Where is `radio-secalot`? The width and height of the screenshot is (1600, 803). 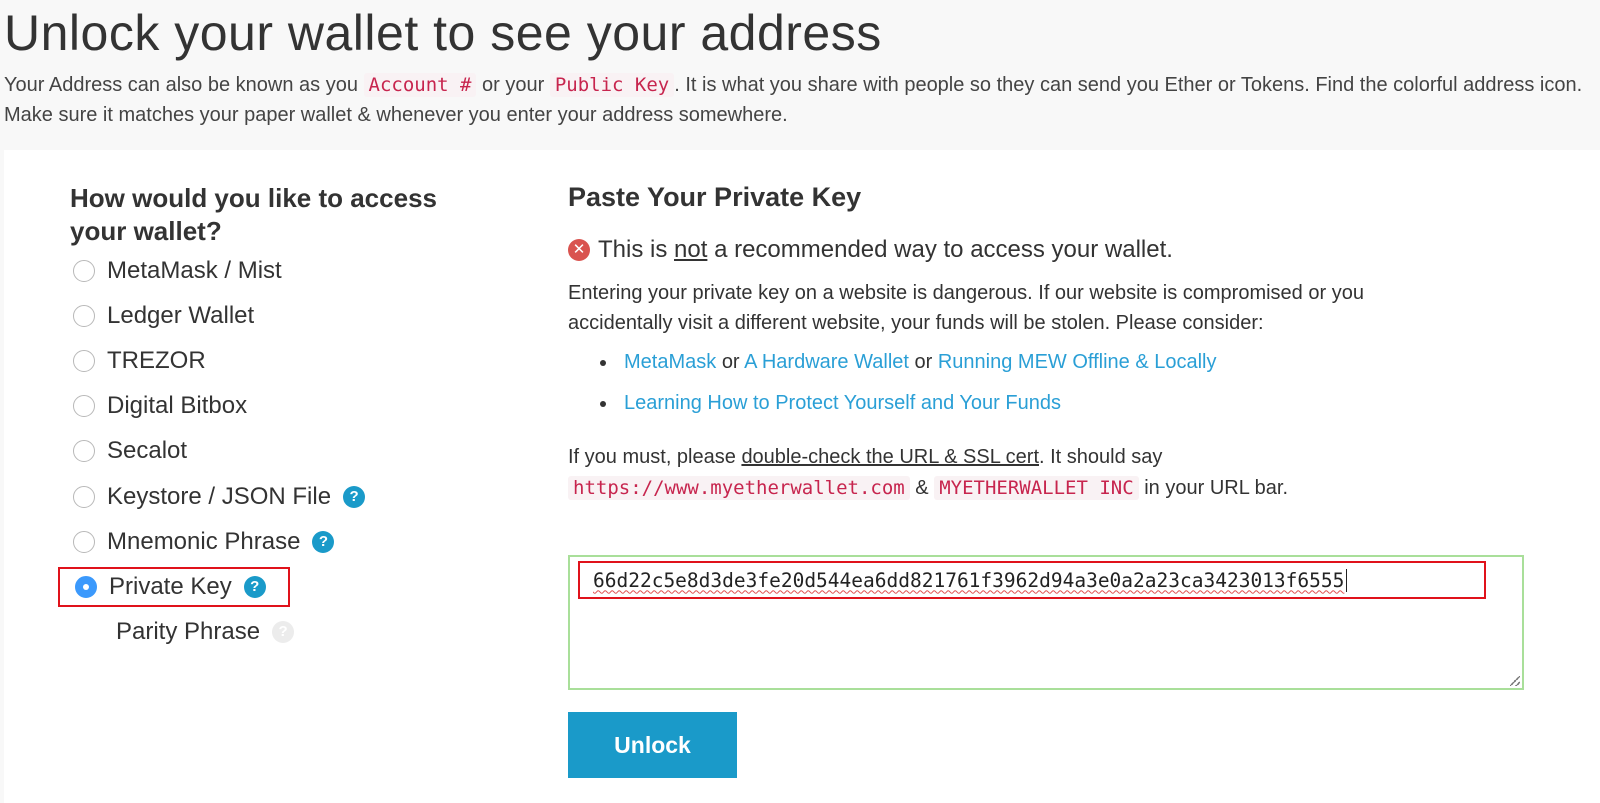 radio-secalot is located at coordinates (84, 451).